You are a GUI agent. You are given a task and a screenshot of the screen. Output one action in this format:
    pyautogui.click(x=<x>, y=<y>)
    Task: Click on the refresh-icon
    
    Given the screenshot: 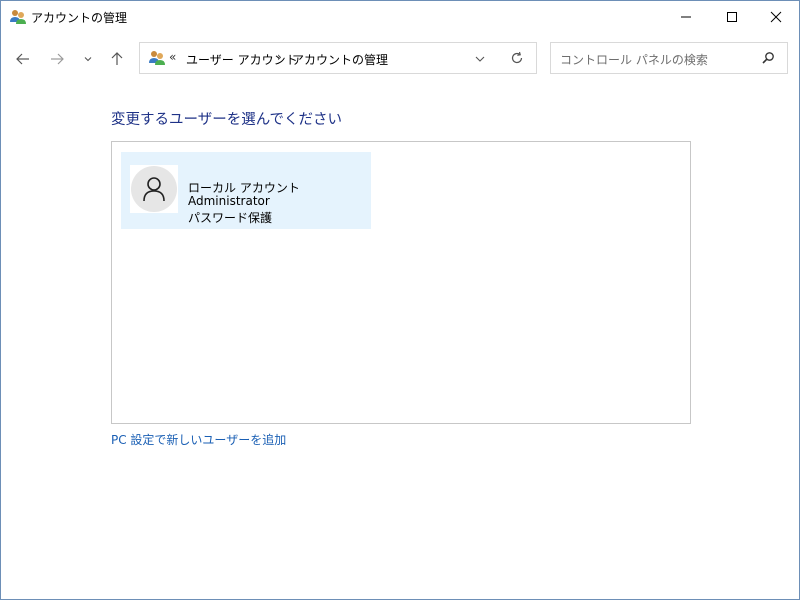 What is the action you would take?
    pyautogui.click(x=517, y=57)
    